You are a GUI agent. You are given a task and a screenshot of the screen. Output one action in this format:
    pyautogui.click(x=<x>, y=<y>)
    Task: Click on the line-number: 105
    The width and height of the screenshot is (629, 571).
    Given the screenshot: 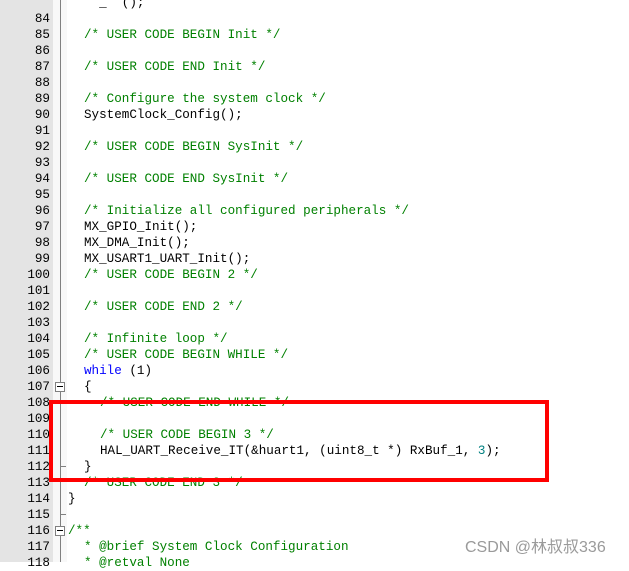 What is the action you would take?
    pyautogui.click(x=38, y=355)
    